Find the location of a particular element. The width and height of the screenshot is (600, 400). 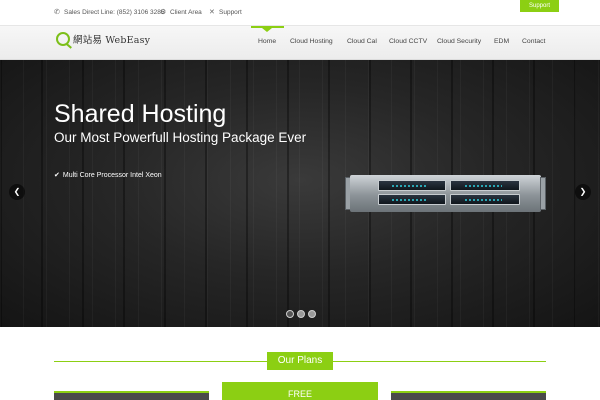

chevron-left-icon: ❮ is located at coordinates (17, 192).